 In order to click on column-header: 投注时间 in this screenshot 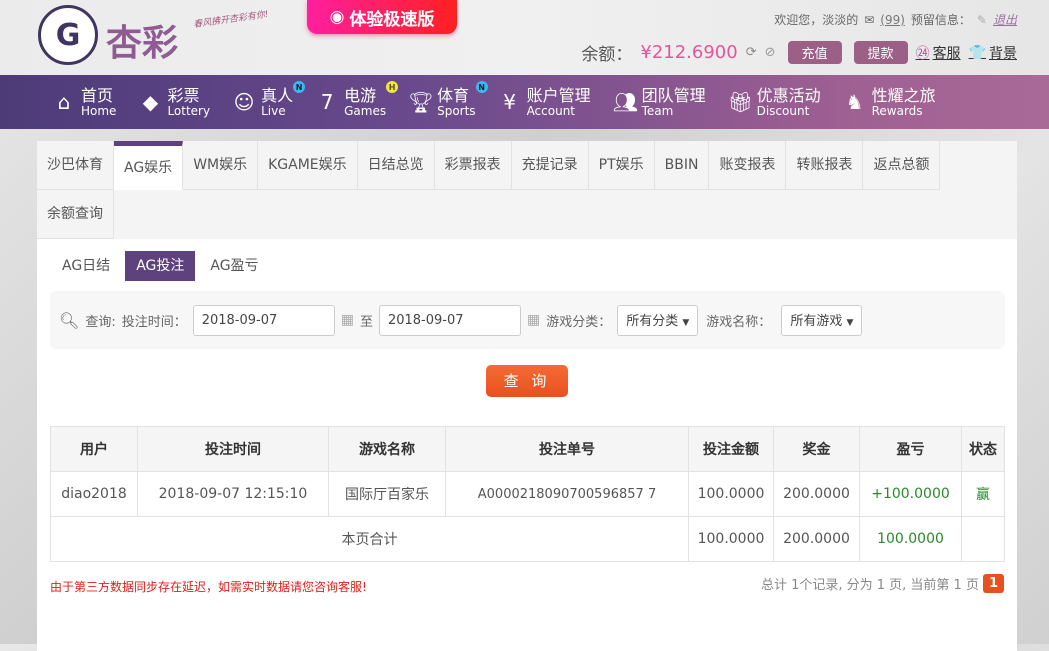, I will do `click(233, 449)`.